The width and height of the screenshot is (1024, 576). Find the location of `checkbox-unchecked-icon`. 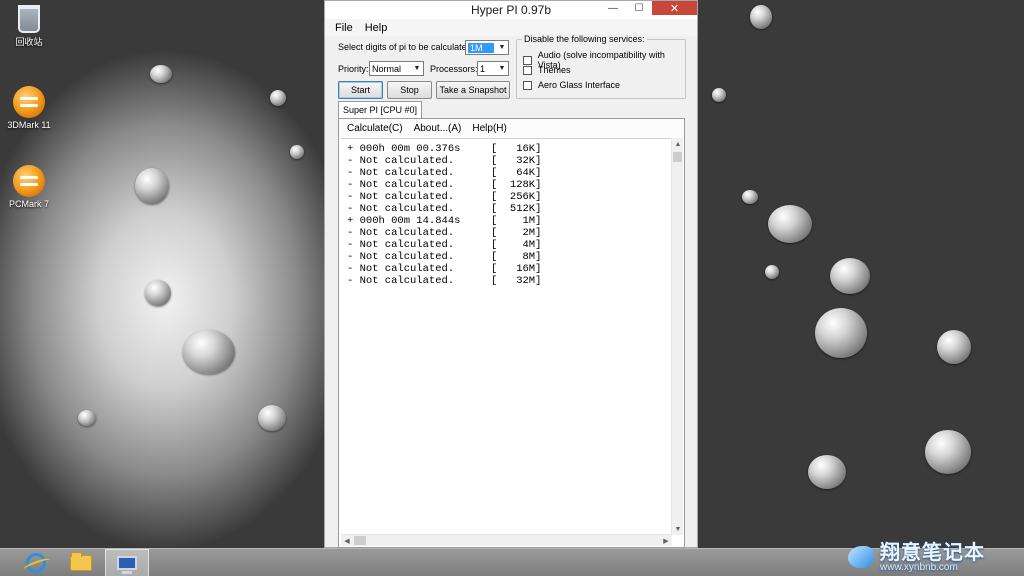

checkbox-unchecked-icon is located at coordinates (527, 85).